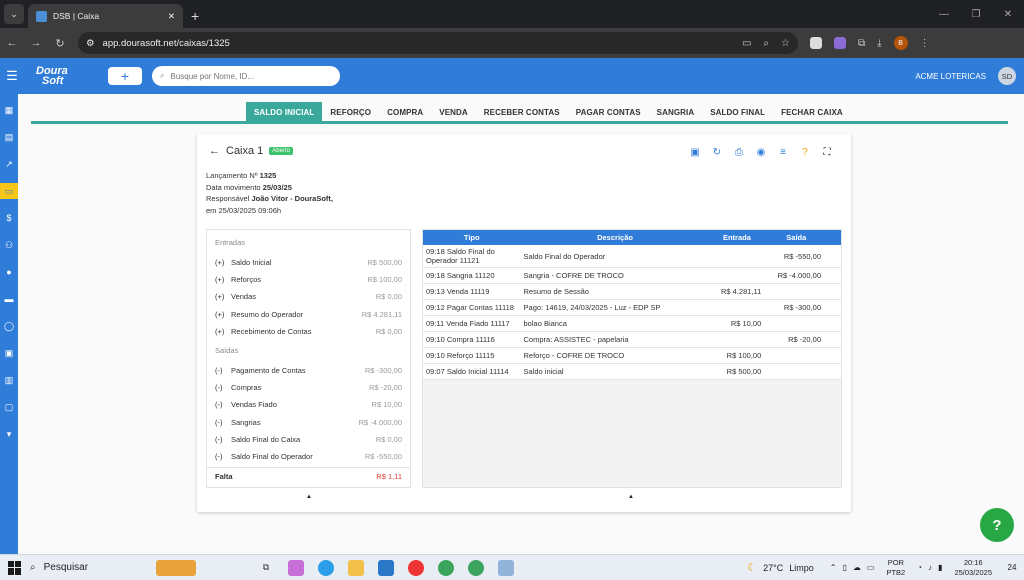  What do you see at coordinates (676, 112) in the screenshot?
I see `tab-sangria: SANGRIA` at bounding box center [676, 112].